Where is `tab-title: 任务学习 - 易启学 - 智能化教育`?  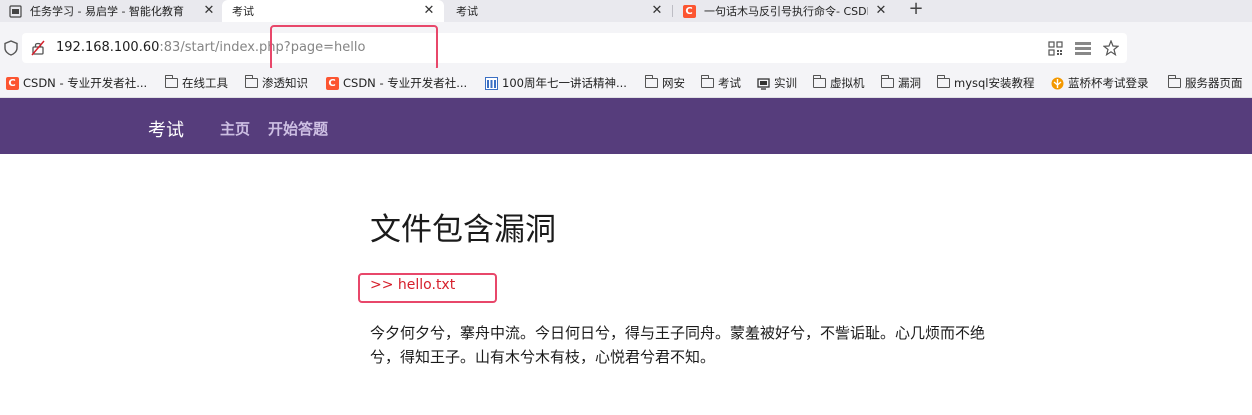 tab-title: 任务学习 - 易启学 - 智能化教育 is located at coordinates (107, 11).